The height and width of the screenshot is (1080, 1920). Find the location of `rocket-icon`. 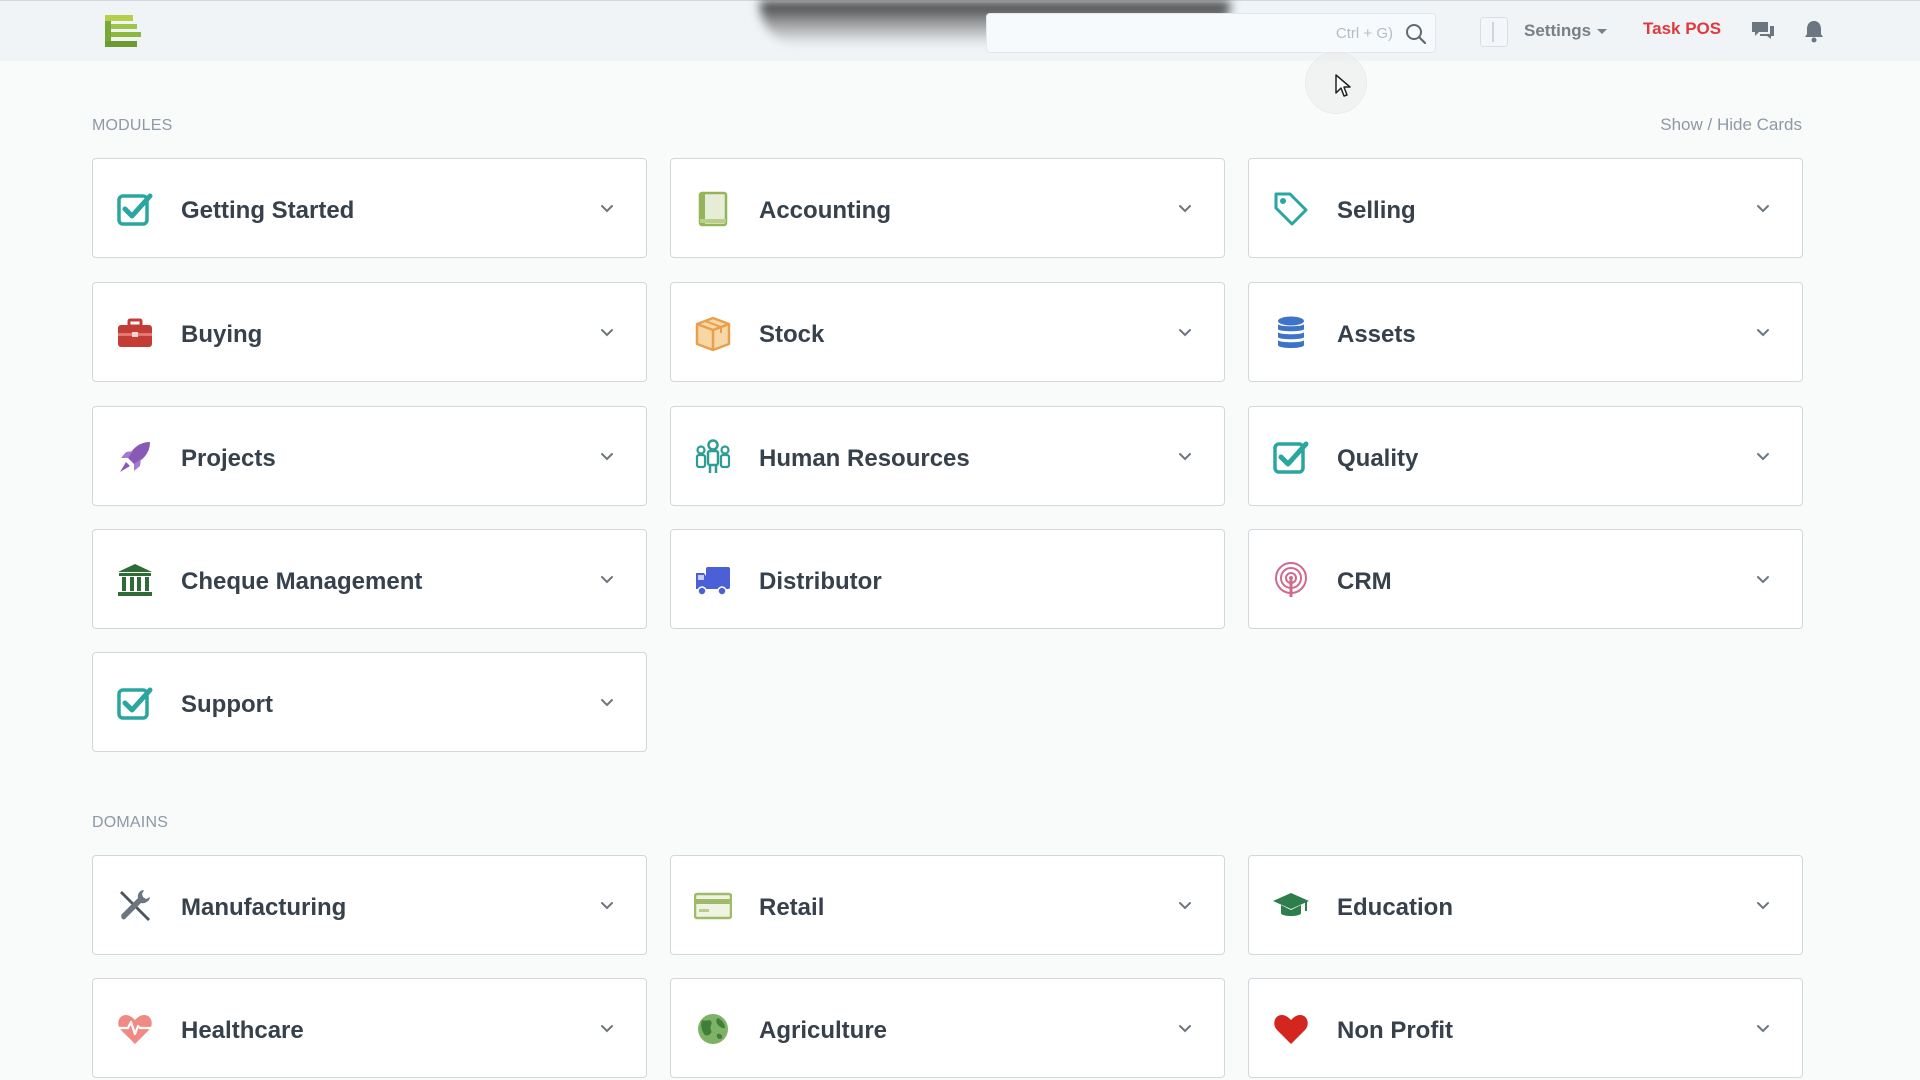

rocket-icon is located at coordinates (135, 457).